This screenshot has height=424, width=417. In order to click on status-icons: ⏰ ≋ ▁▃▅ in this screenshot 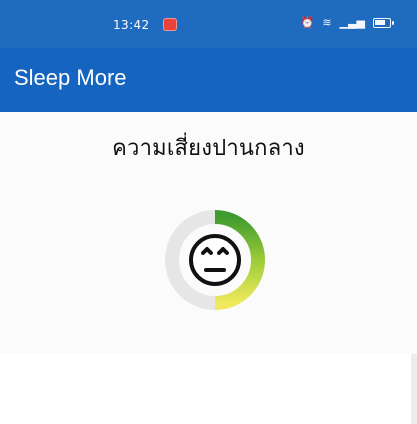, I will do `click(347, 22)`.